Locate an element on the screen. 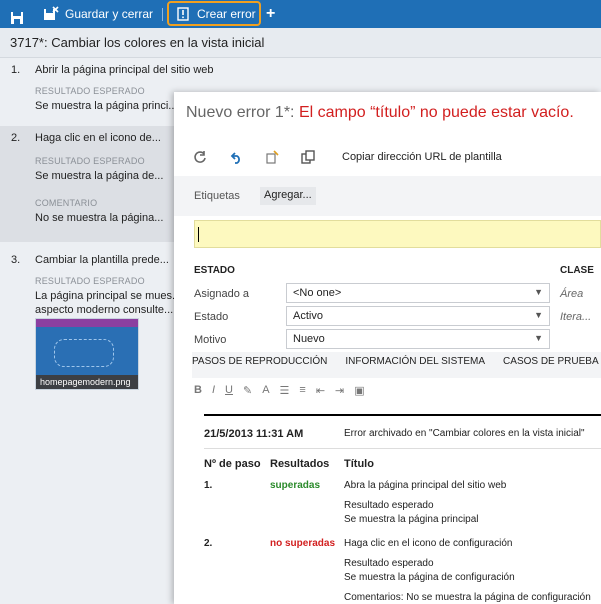 The height and width of the screenshot is (604, 601). bug-icon is located at coordinates (183, 14).